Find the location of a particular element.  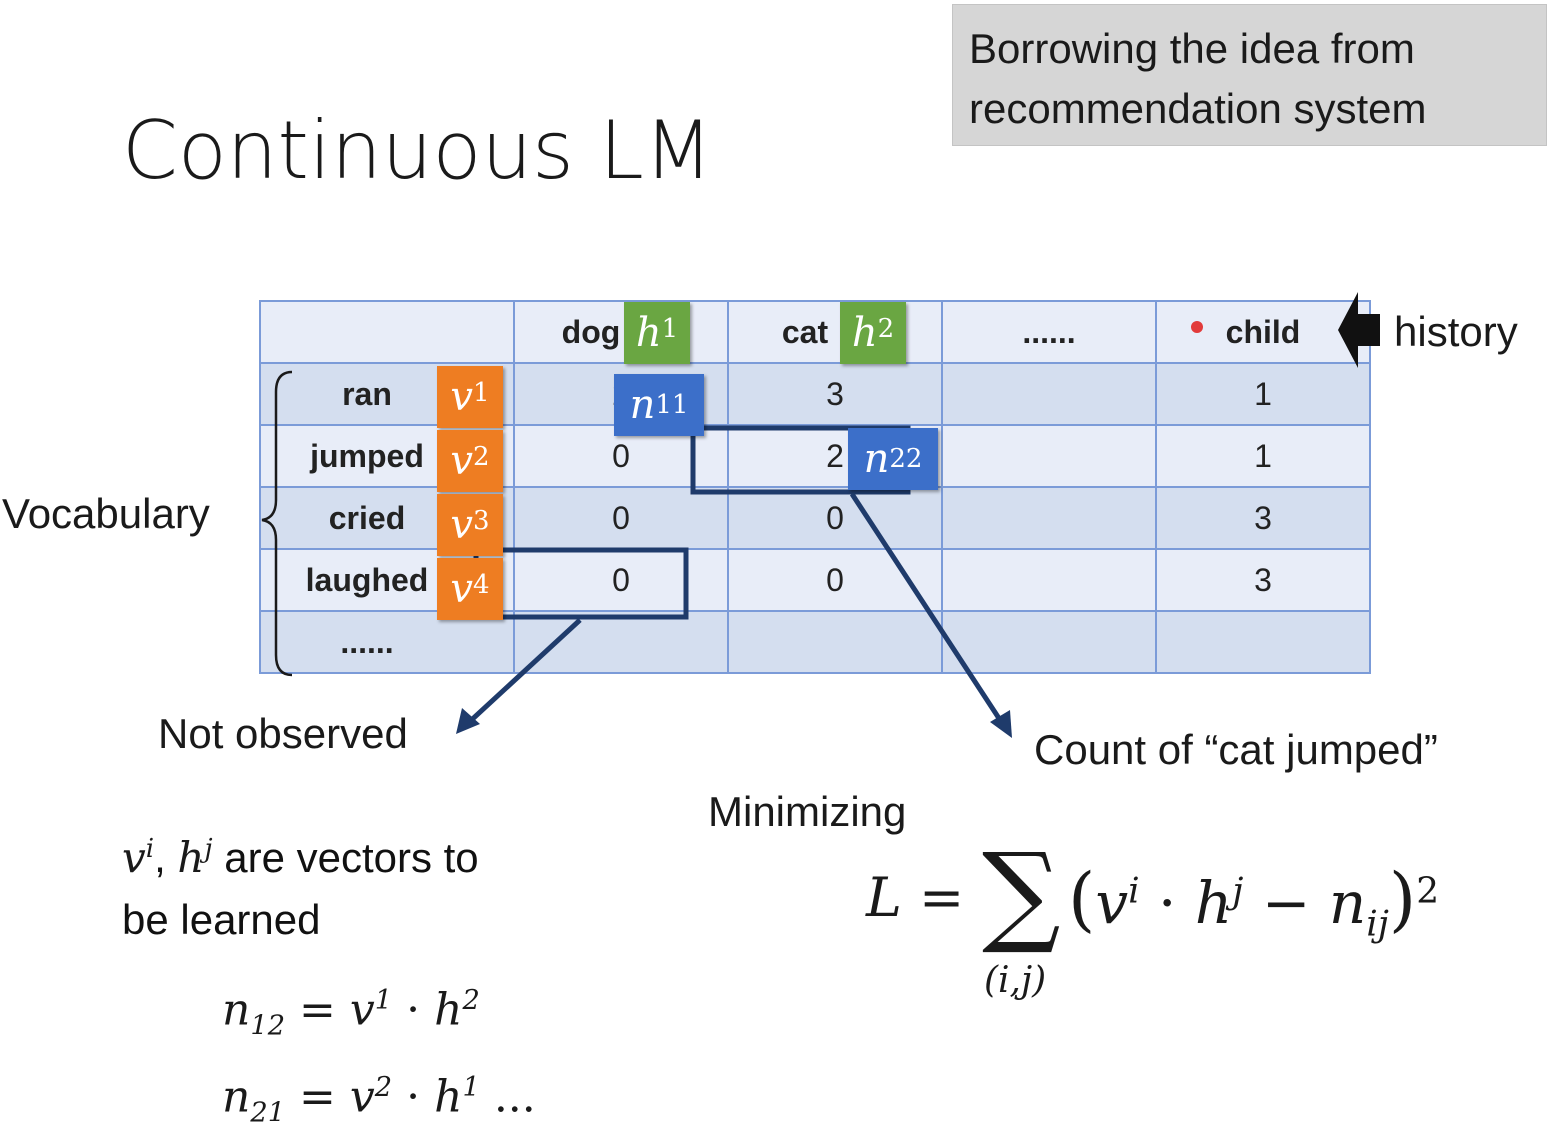

loss-body: (vi · hj − nij)2 is located at coordinates (1254, 901).